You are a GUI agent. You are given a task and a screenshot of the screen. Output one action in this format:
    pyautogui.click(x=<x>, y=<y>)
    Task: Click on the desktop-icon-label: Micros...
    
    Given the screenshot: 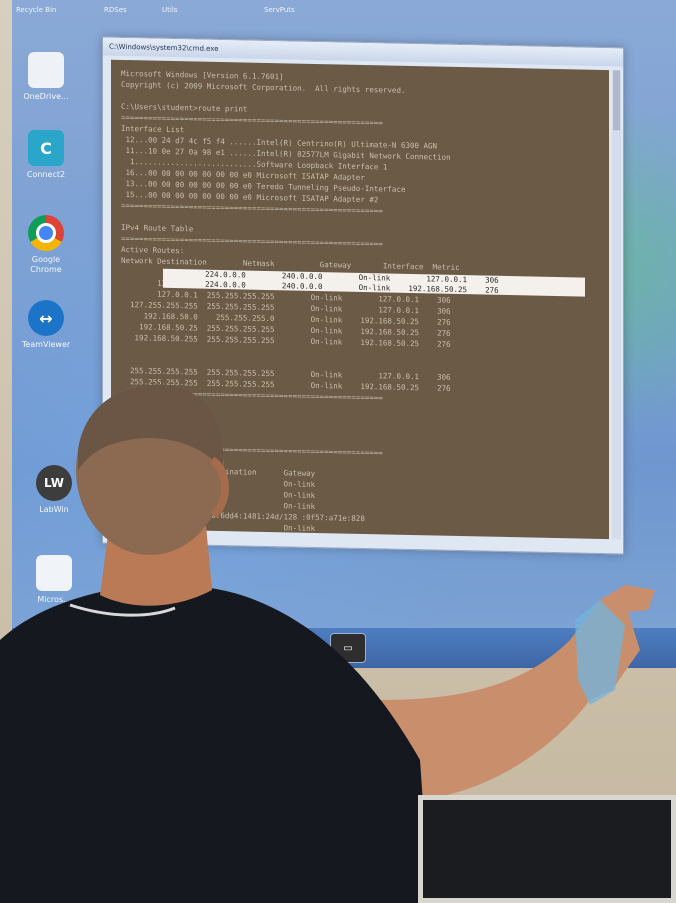 What is the action you would take?
    pyautogui.click(x=54, y=599)
    